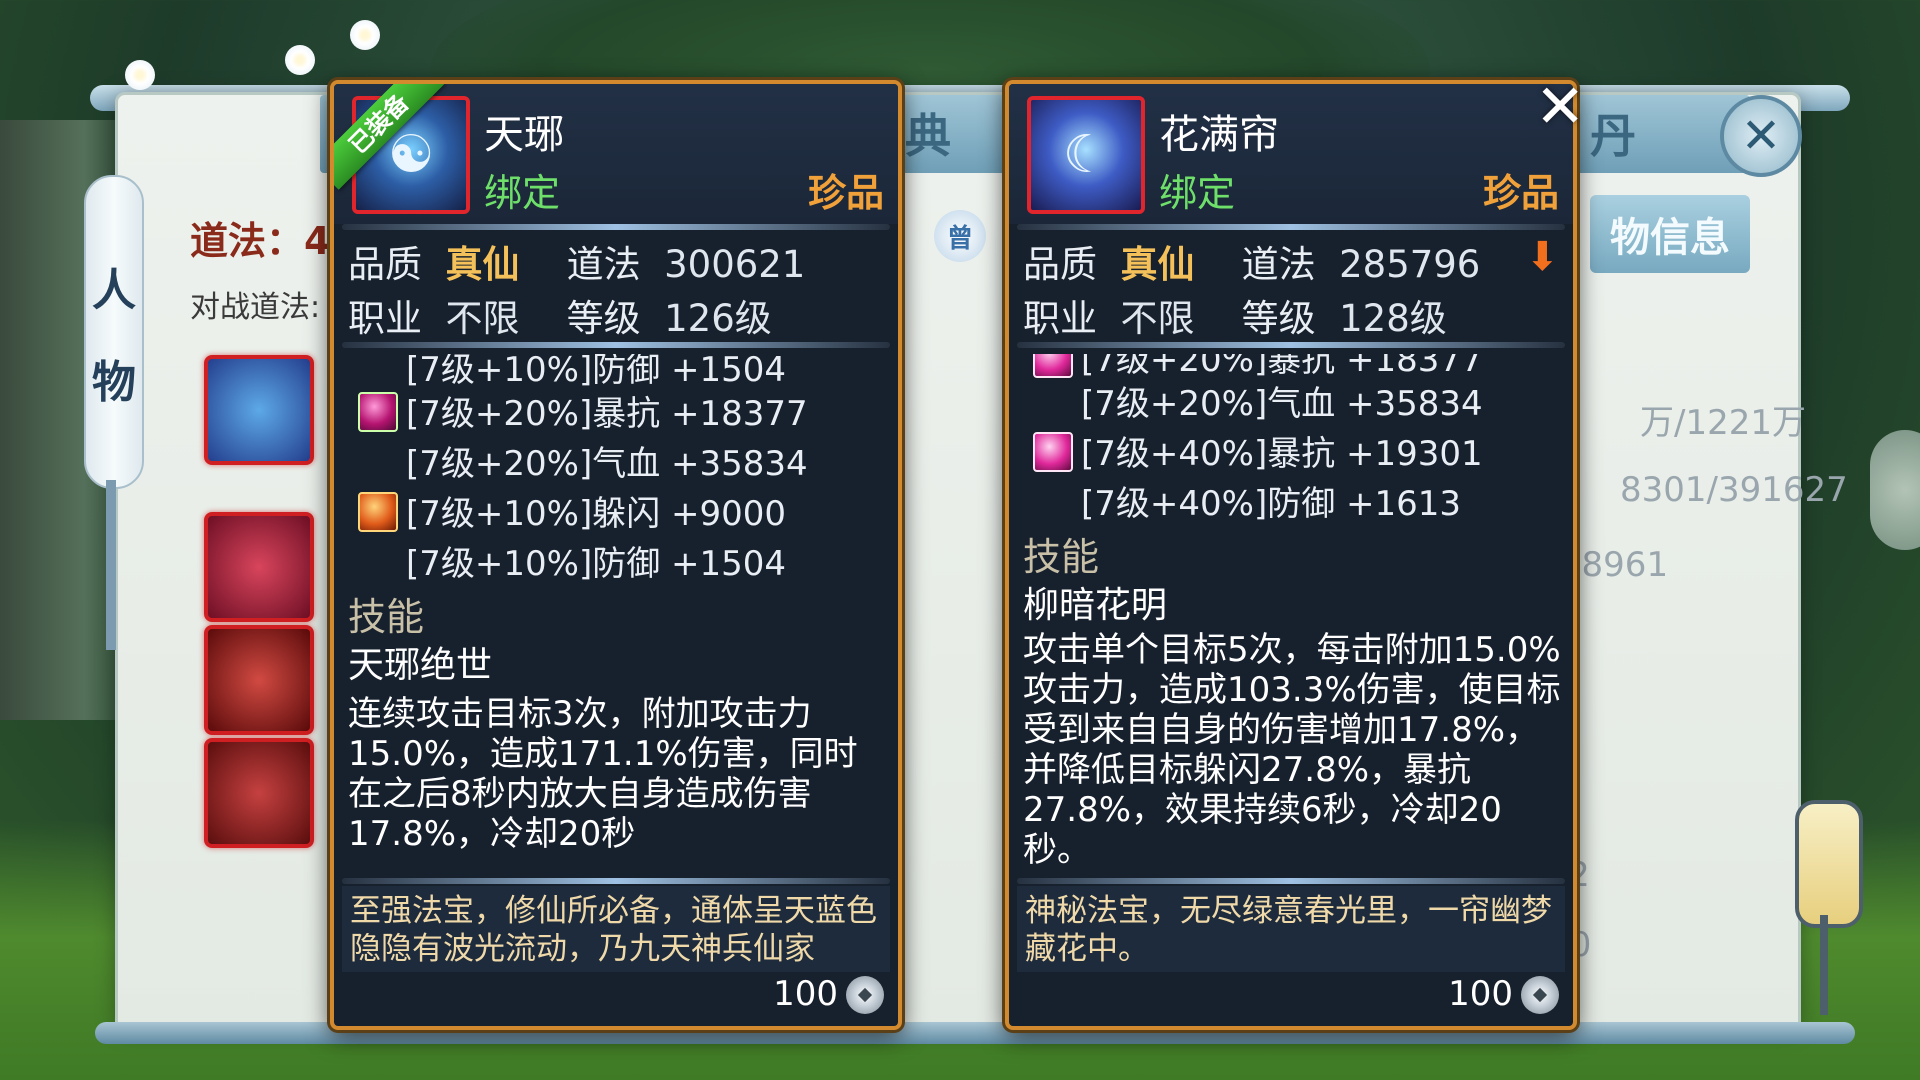 The height and width of the screenshot is (1080, 1920). I want to click on lore-text: 神秘法宝，无尽绿意春光里，一帘幽梦藏花中。, so click(1288, 930).